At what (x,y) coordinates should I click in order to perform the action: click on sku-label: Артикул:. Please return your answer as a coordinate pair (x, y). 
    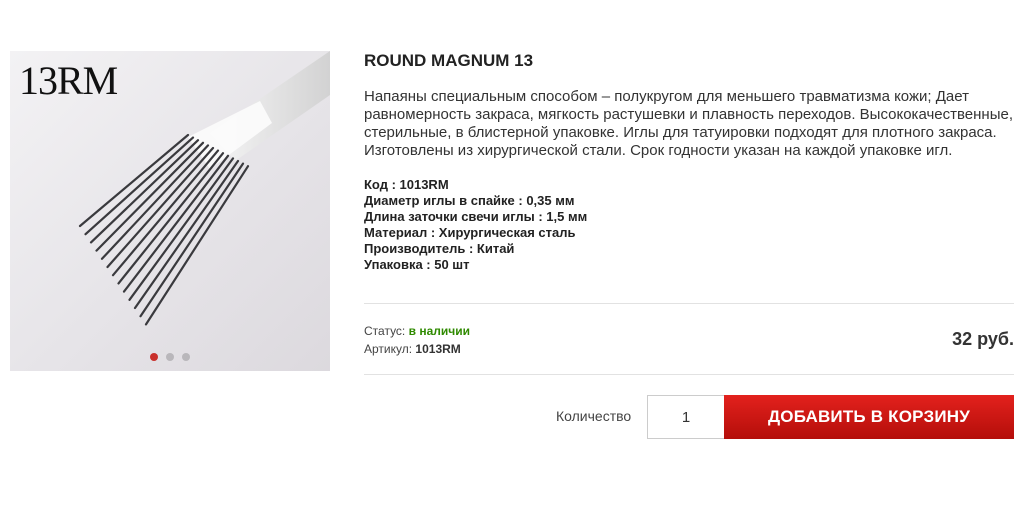
    Looking at the image, I should click on (388, 349).